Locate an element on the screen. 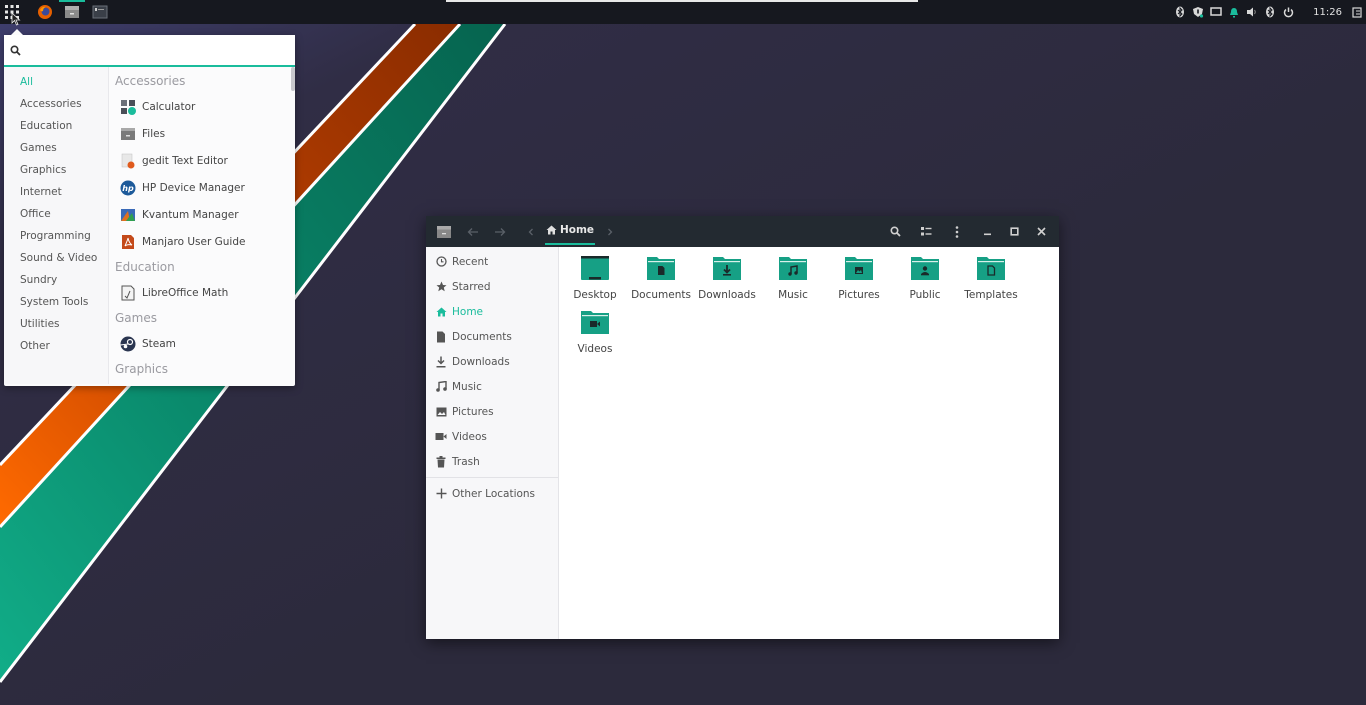 This screenshot has height=705, width=1366. category-system-tools: System Tools is located at coordinates (56, 302).